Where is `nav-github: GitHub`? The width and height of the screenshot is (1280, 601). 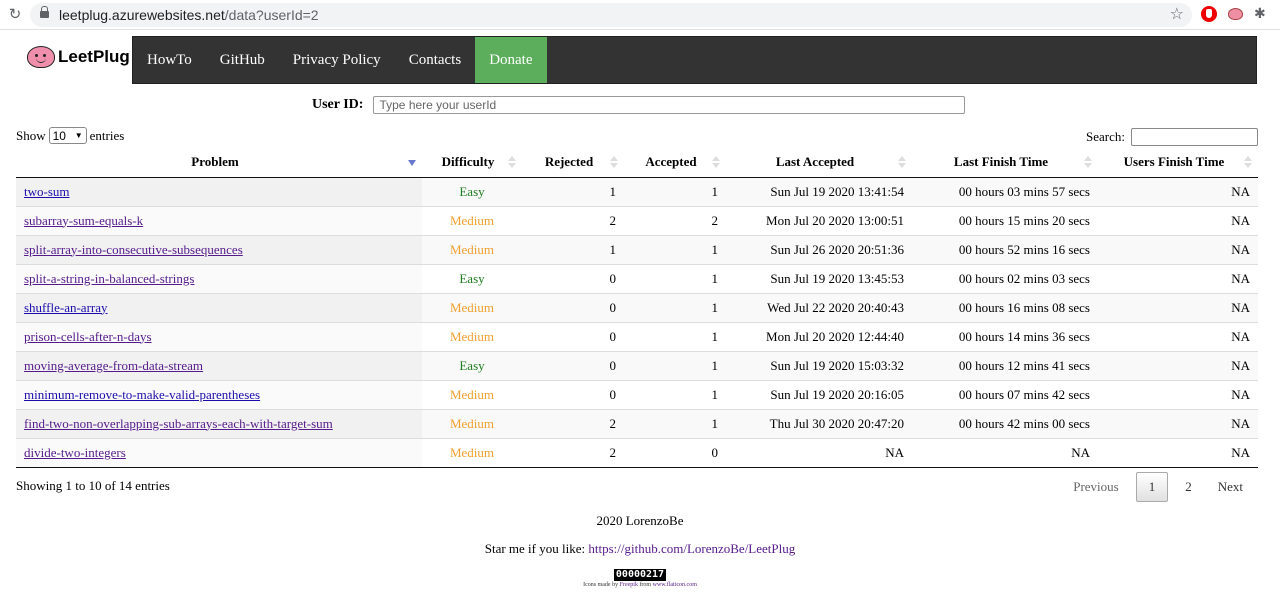
nav-github: GitHub is located at coordinates (242, 60).